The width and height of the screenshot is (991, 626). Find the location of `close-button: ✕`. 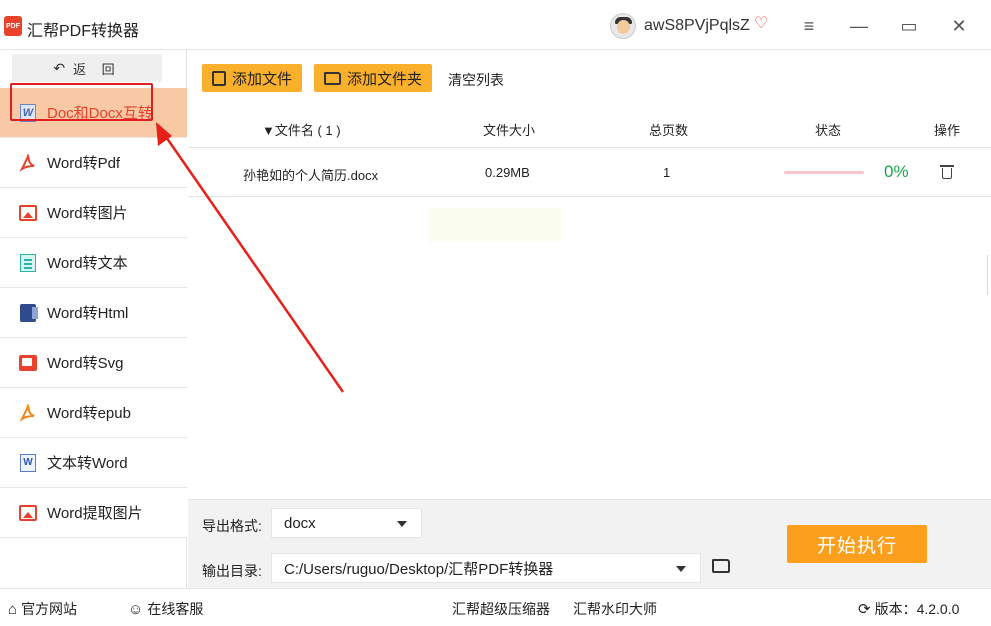

close-button: ✕ is located at coordinates (959, 26).